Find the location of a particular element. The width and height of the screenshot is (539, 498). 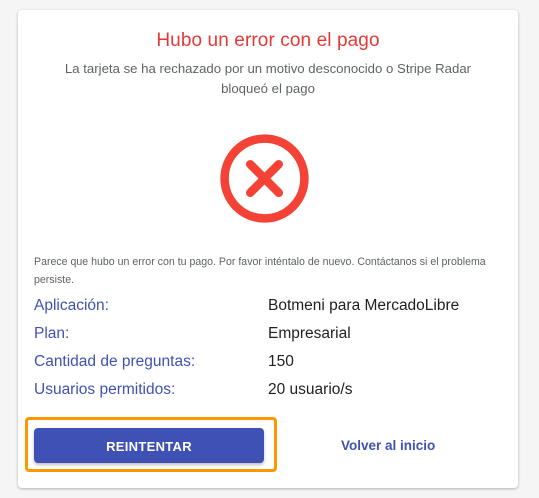

detail-value: Empresarial is located at coordinates (309, 333).